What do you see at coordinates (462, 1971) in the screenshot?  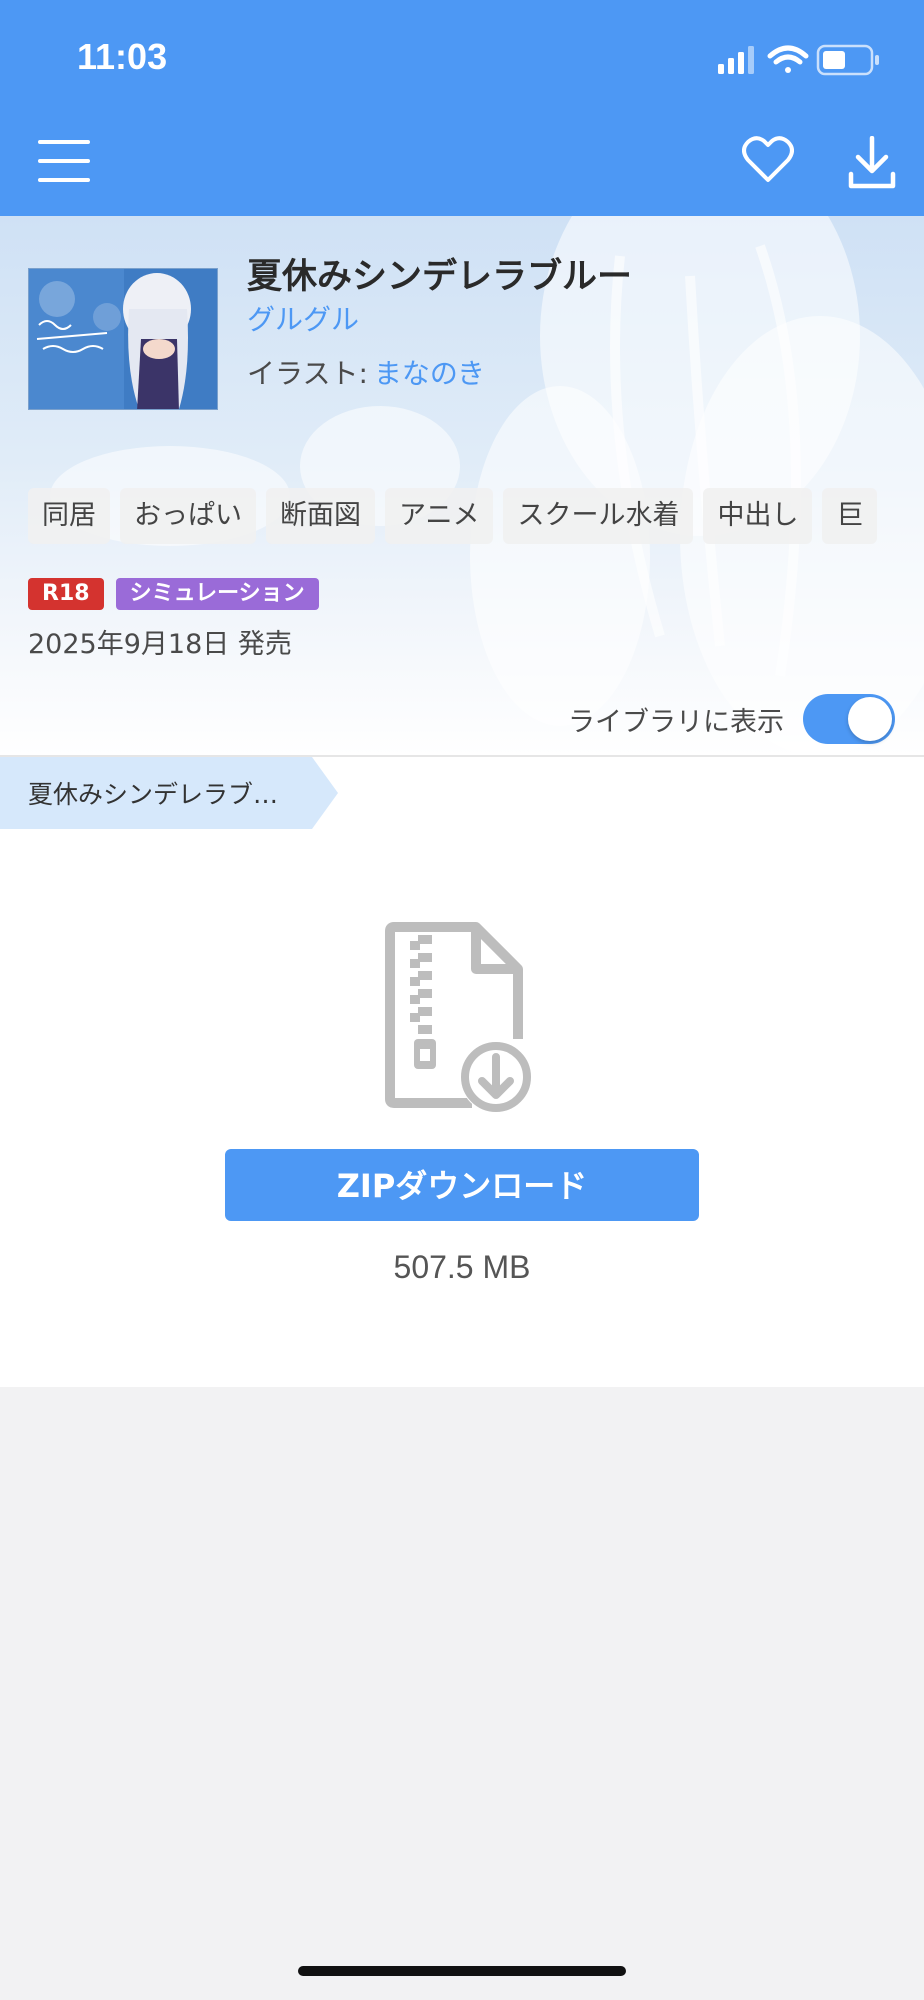 I see `home-indicator` at bounding box center [462, 1971].